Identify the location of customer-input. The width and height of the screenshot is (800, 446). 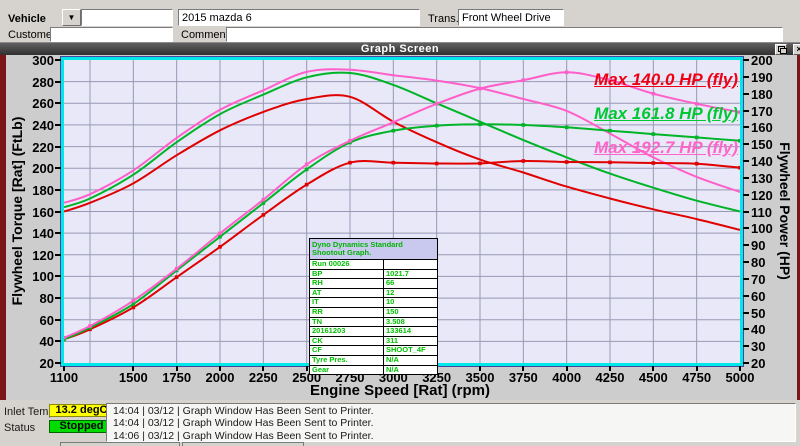
(111, 34).